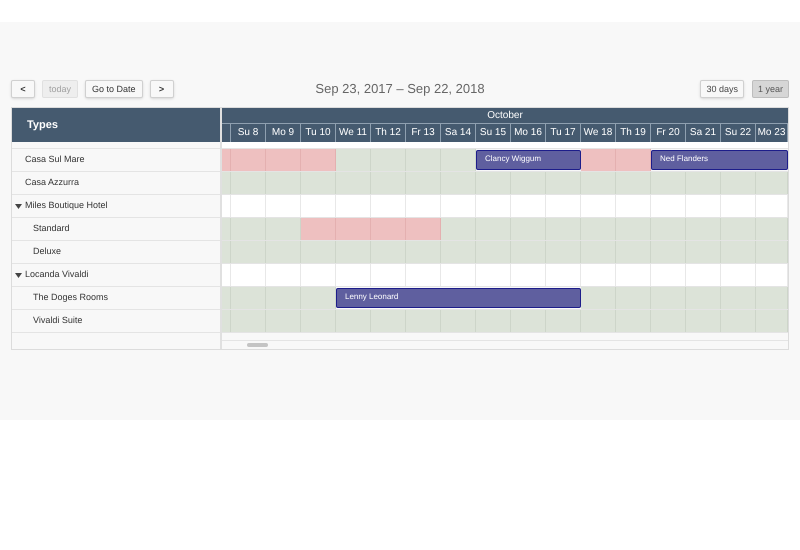  Describe the element at coordinates (70, 297) in the screenshot. I see `resource-name: The Doges Rooms` at that location.